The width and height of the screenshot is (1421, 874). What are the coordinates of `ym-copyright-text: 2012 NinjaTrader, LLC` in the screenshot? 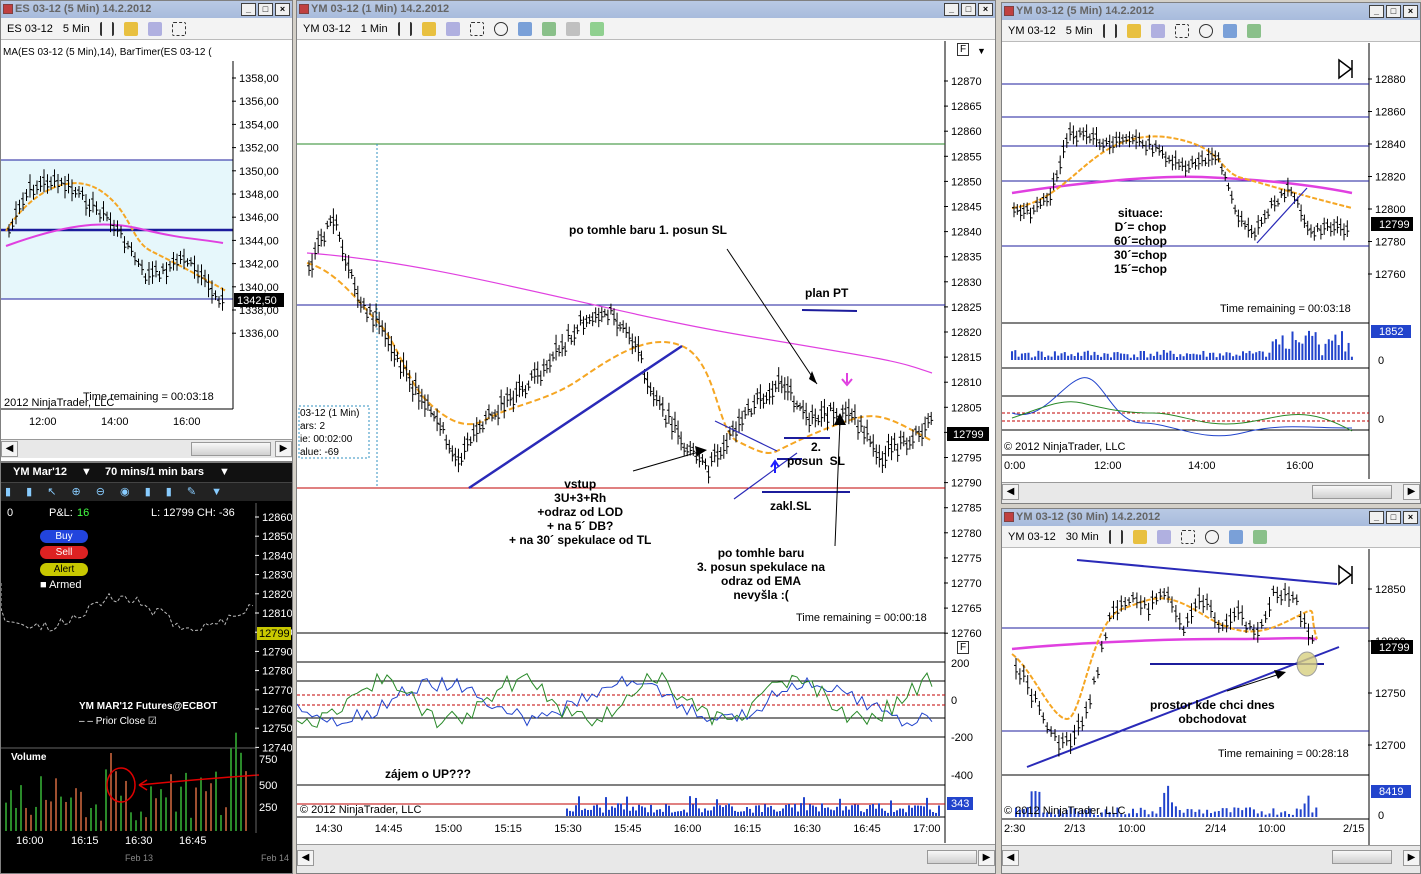 It's located at (366, 810).